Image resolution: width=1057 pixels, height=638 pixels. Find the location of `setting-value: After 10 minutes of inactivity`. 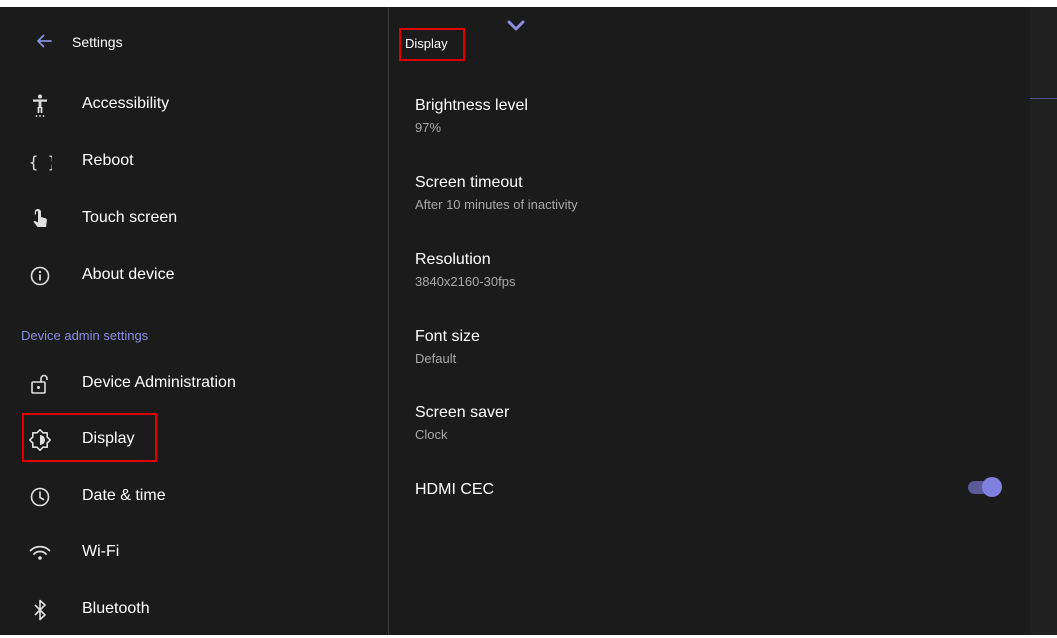

setting-value: After 10 minutes of inactivity is located at coordinates (496, 204).